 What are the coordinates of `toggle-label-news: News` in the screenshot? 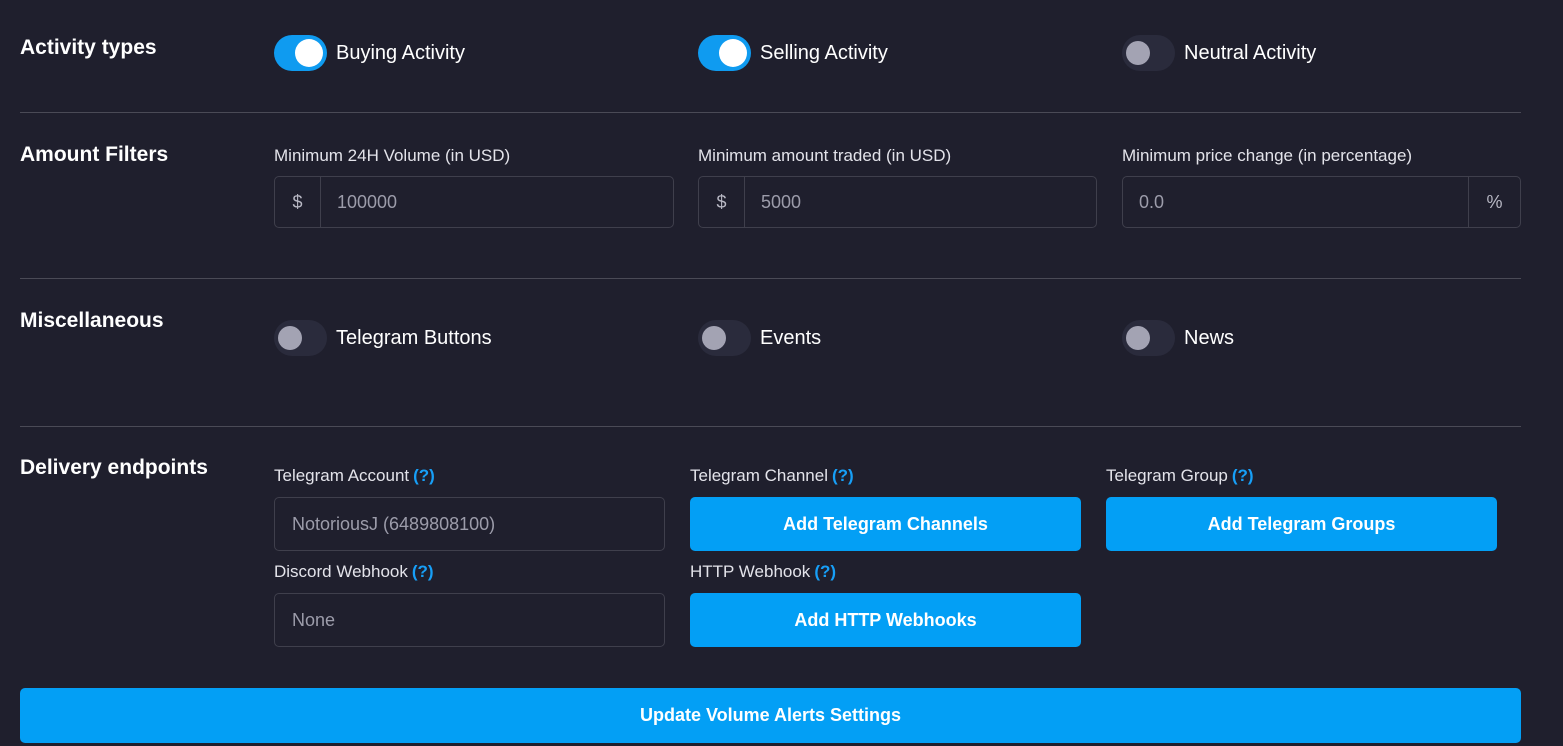 It's located at (1209, 337).